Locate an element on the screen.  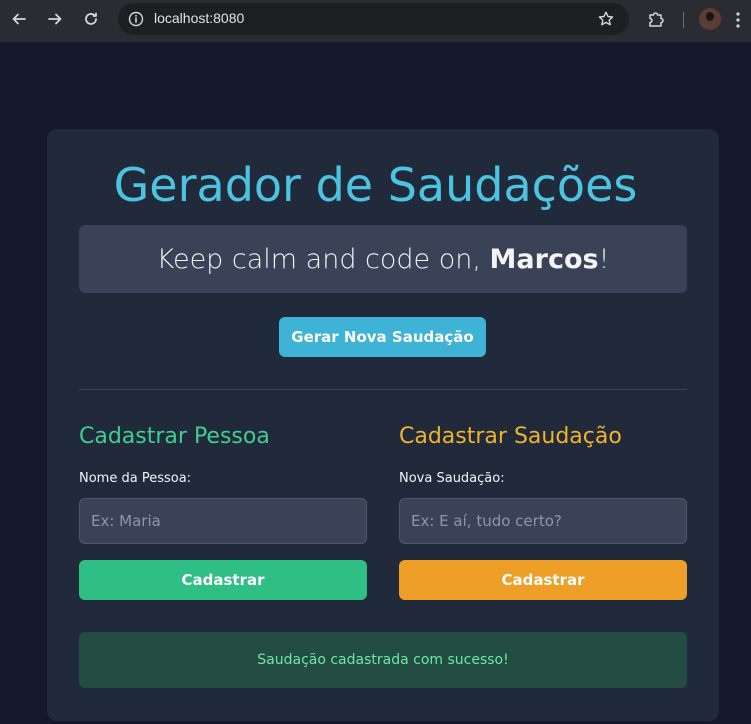
new-greeting-label: Nova Saudação: is located at coordinates (452, 478).